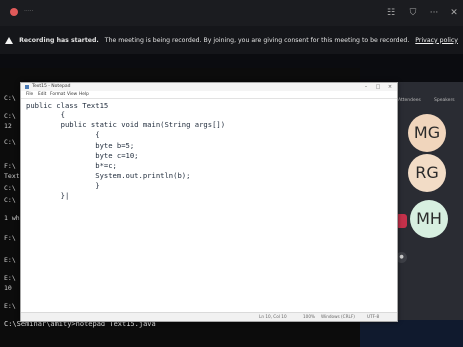 The height and width of the screenshot is (347, 463). I want to click on cmd-line: 10, so click(8, 288).